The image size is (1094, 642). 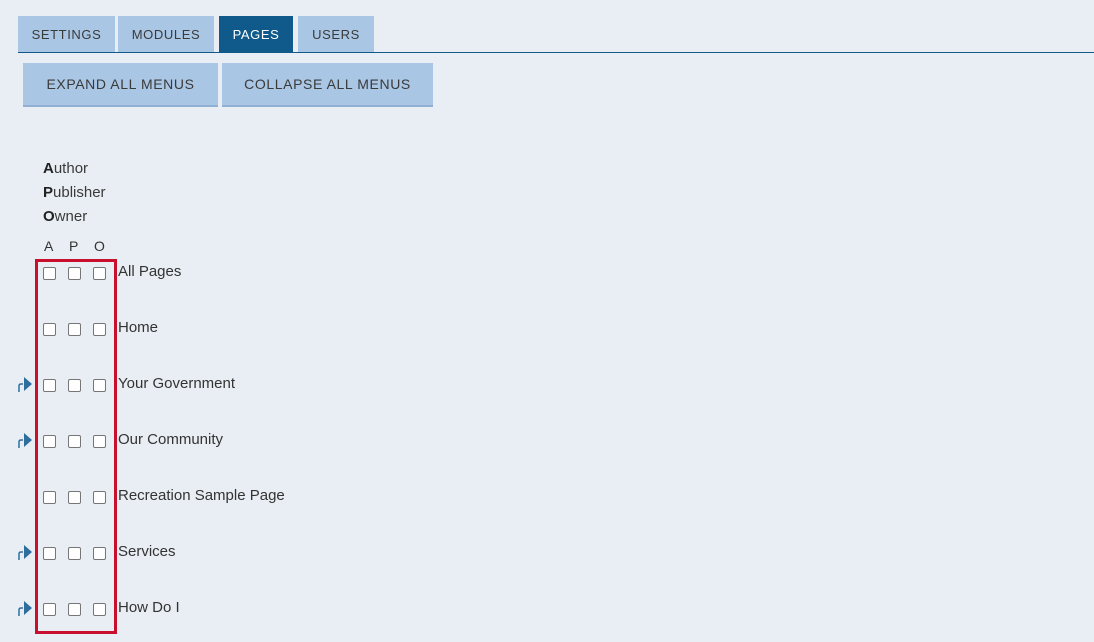 I want to click on page-row: Services, so click(x=200, y=560).